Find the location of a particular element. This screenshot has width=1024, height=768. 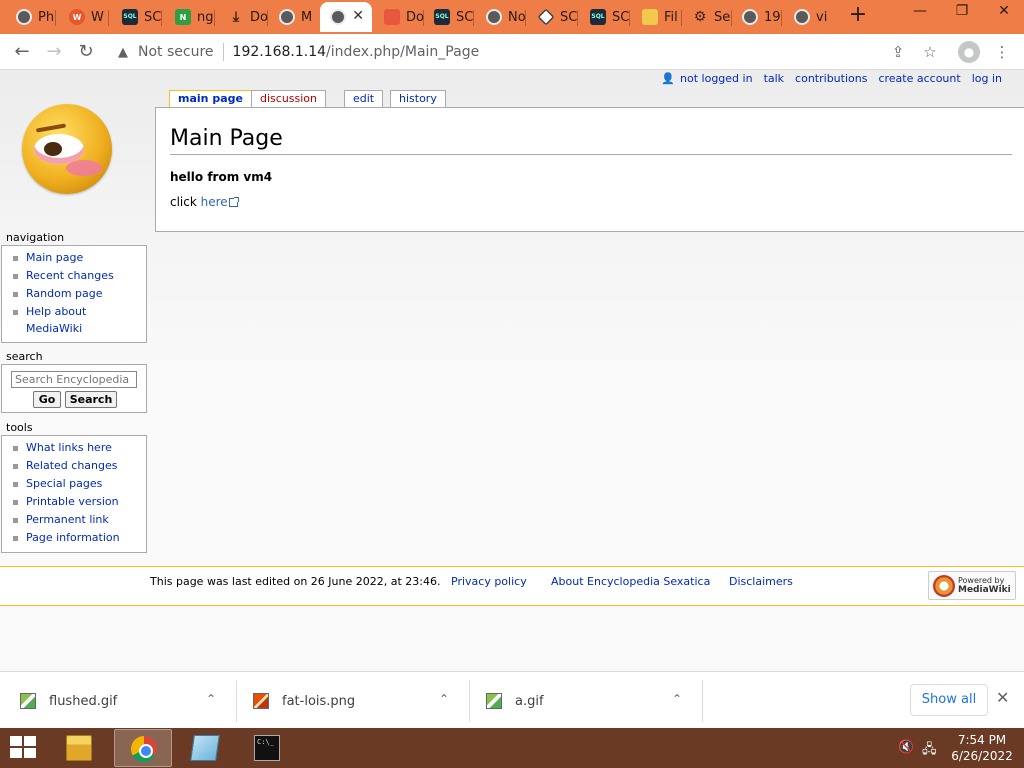

tab-label: SC is located at coordinates (153, 17).